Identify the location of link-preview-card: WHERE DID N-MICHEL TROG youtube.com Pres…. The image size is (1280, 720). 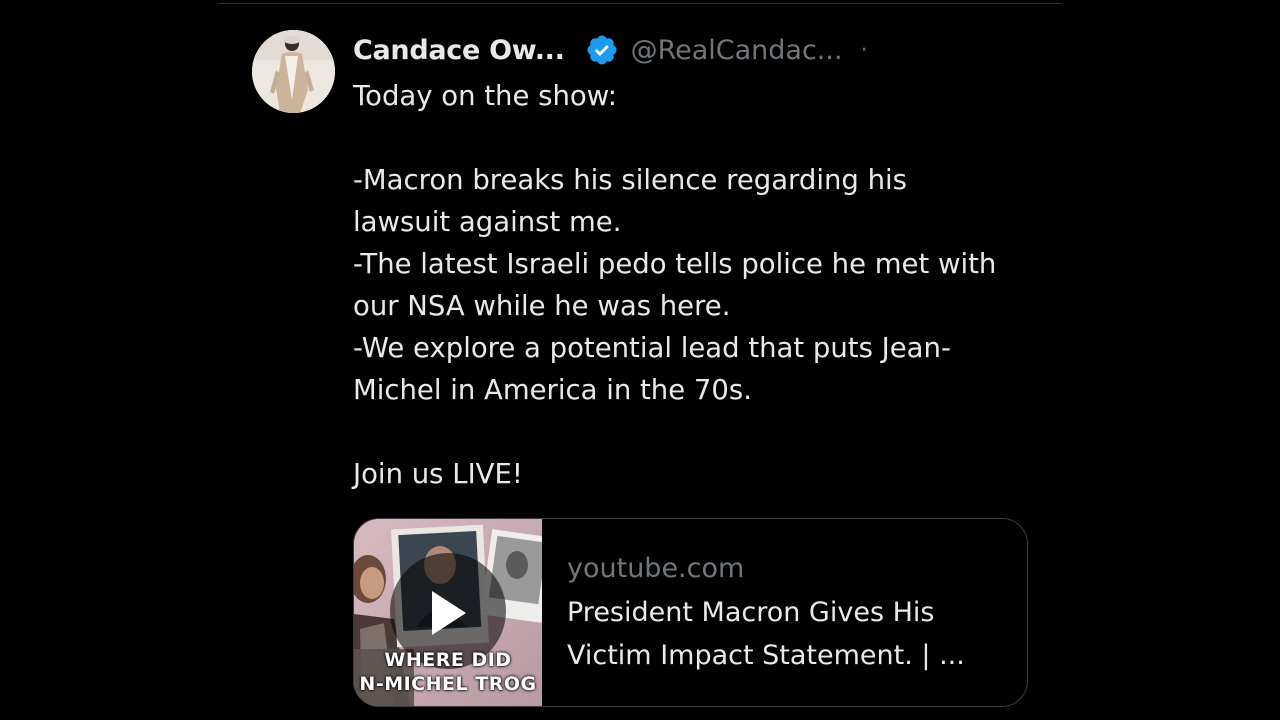
(690, 612).